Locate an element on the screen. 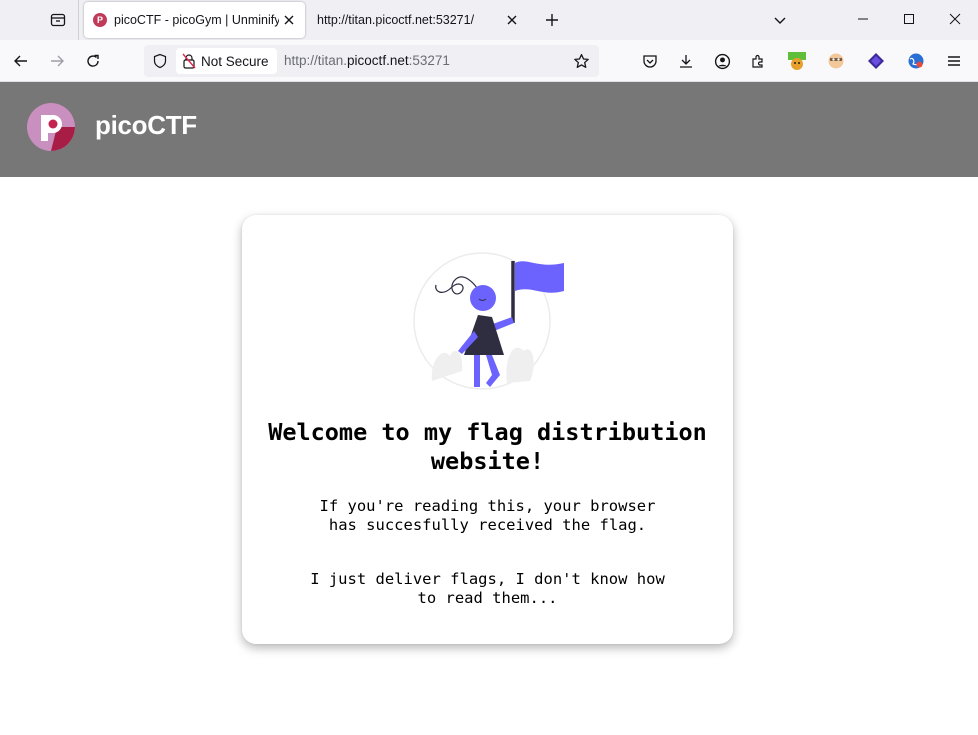 This screenshot has width=978, height=735. page-heading: Welcome to my flag distribution website! is located at coordinates (487, 446).